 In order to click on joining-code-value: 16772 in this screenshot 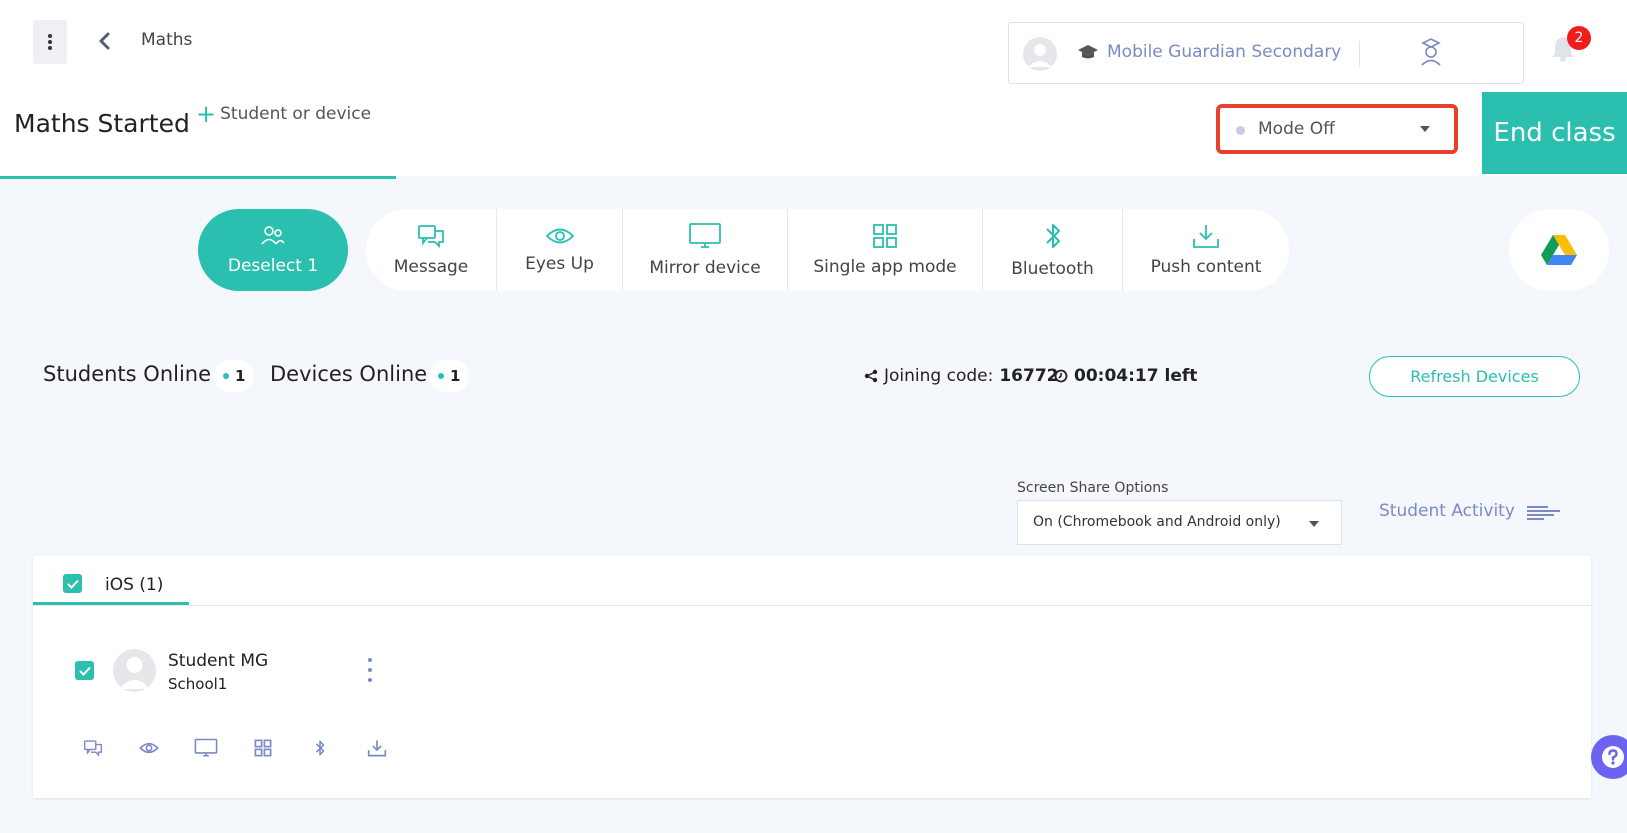, I will do `click(1029, 376)`.